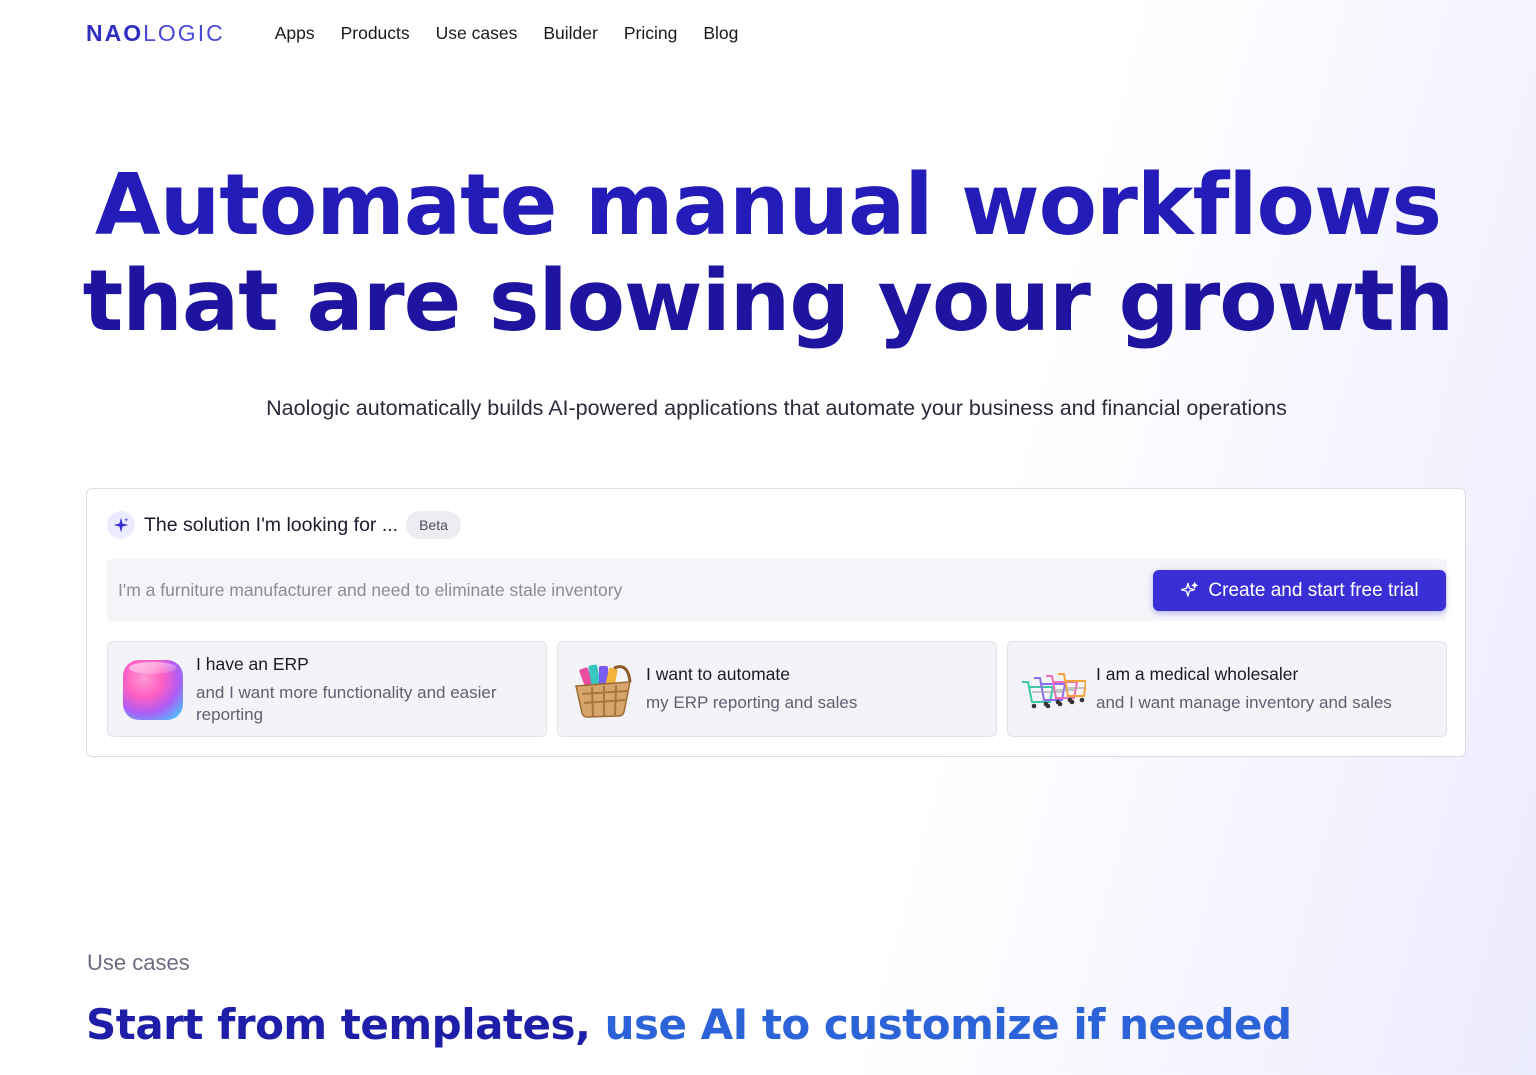 This screenshot has height=1075, width=1536. I want to click on option-subtitle: my ERP reporting and sales, so click(752, 702).